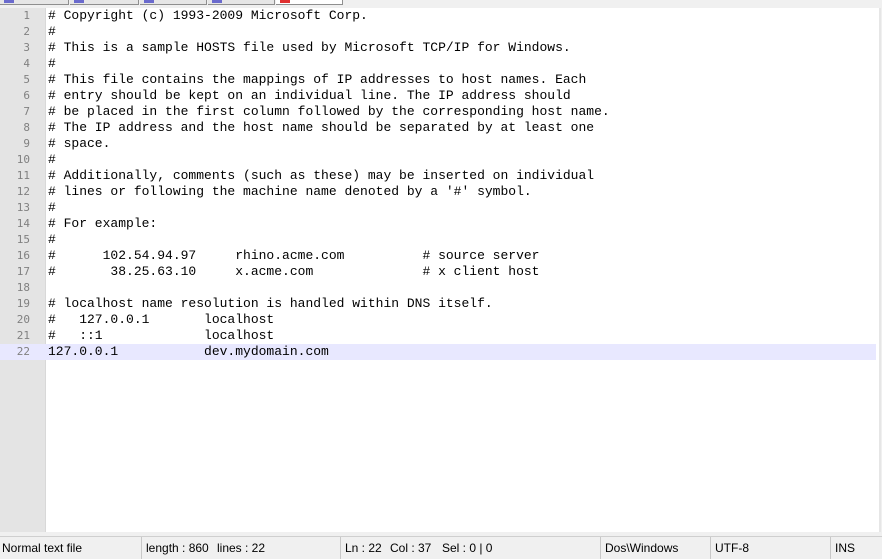 The image size is (882, 559). What do you see at coordinates (411, 548) in the screenshot?
I see `status-col: Col : 37` at bounding box center [411, 548].